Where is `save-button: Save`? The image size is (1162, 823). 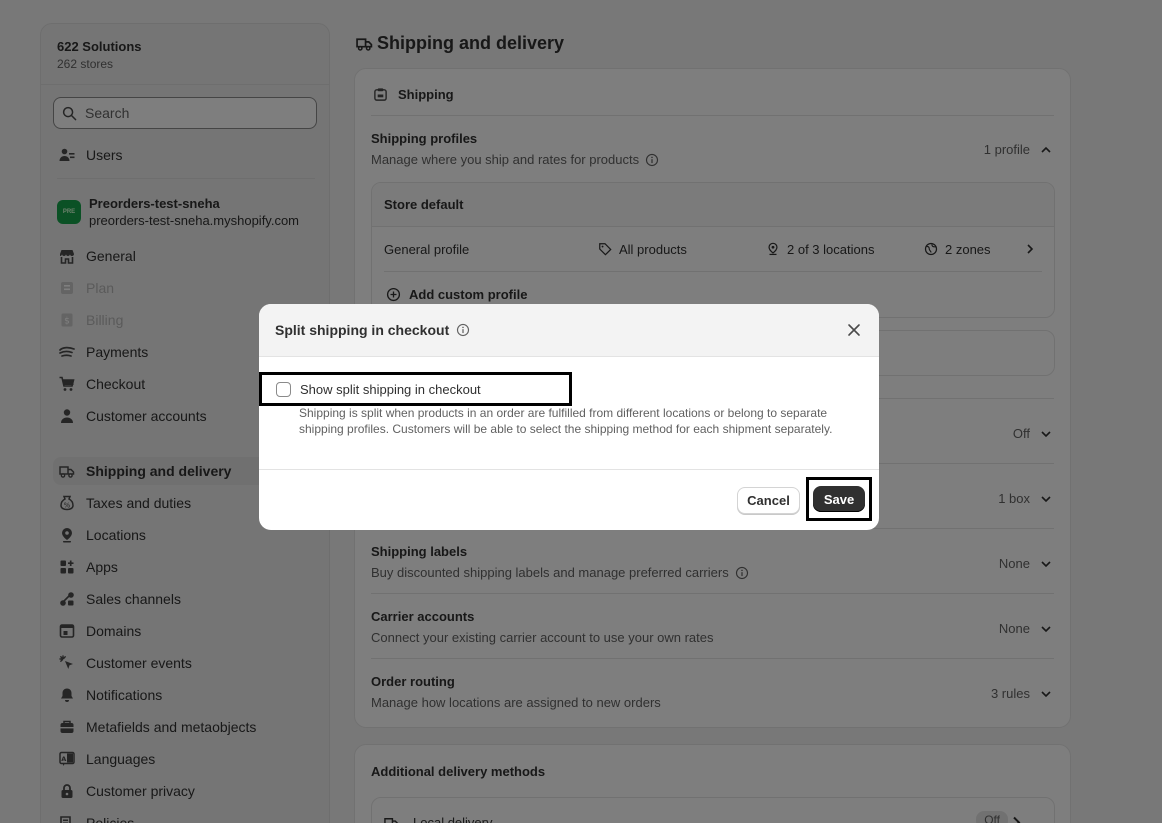
save-button: Save is located at coordinates (839, 499).